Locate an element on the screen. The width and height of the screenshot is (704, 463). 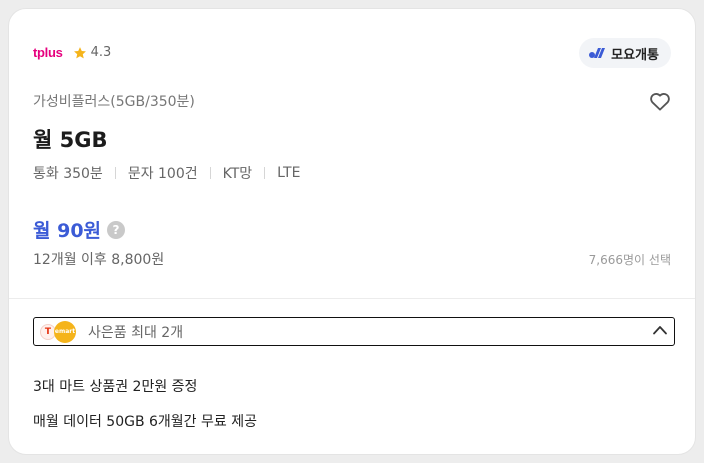
benefit-item: 매월 데이터 50GB 6개월간 무료 제공 is located at coordinates (145, 422).